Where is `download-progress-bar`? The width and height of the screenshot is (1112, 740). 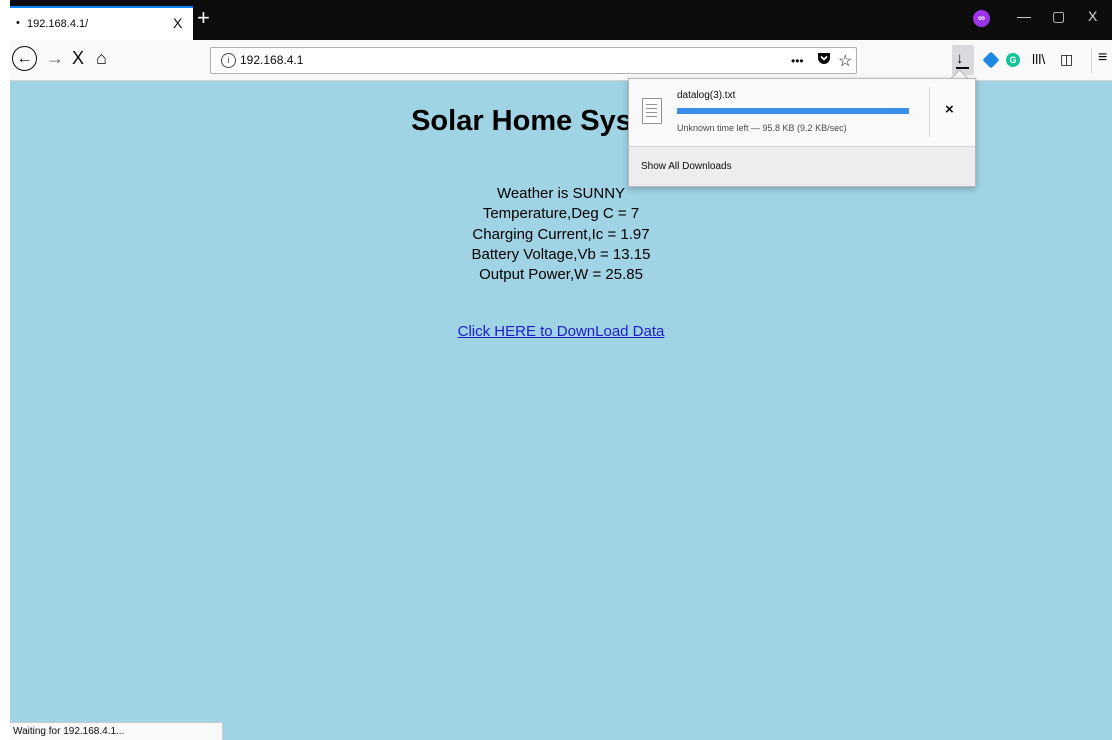
download-progress-bar is located at coordinates (793, 111).